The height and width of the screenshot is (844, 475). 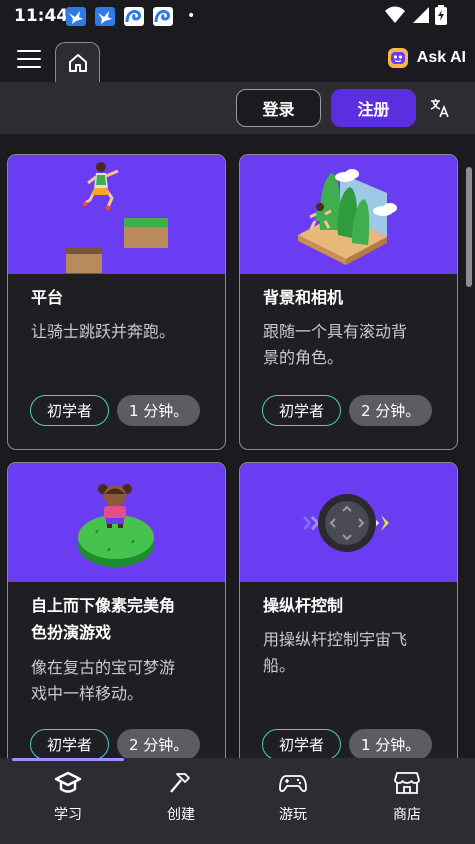 What do you see at coordinates (68, 815) in the screenshot?
I see `nav-label: 学习` at bounding box center [68, 815].